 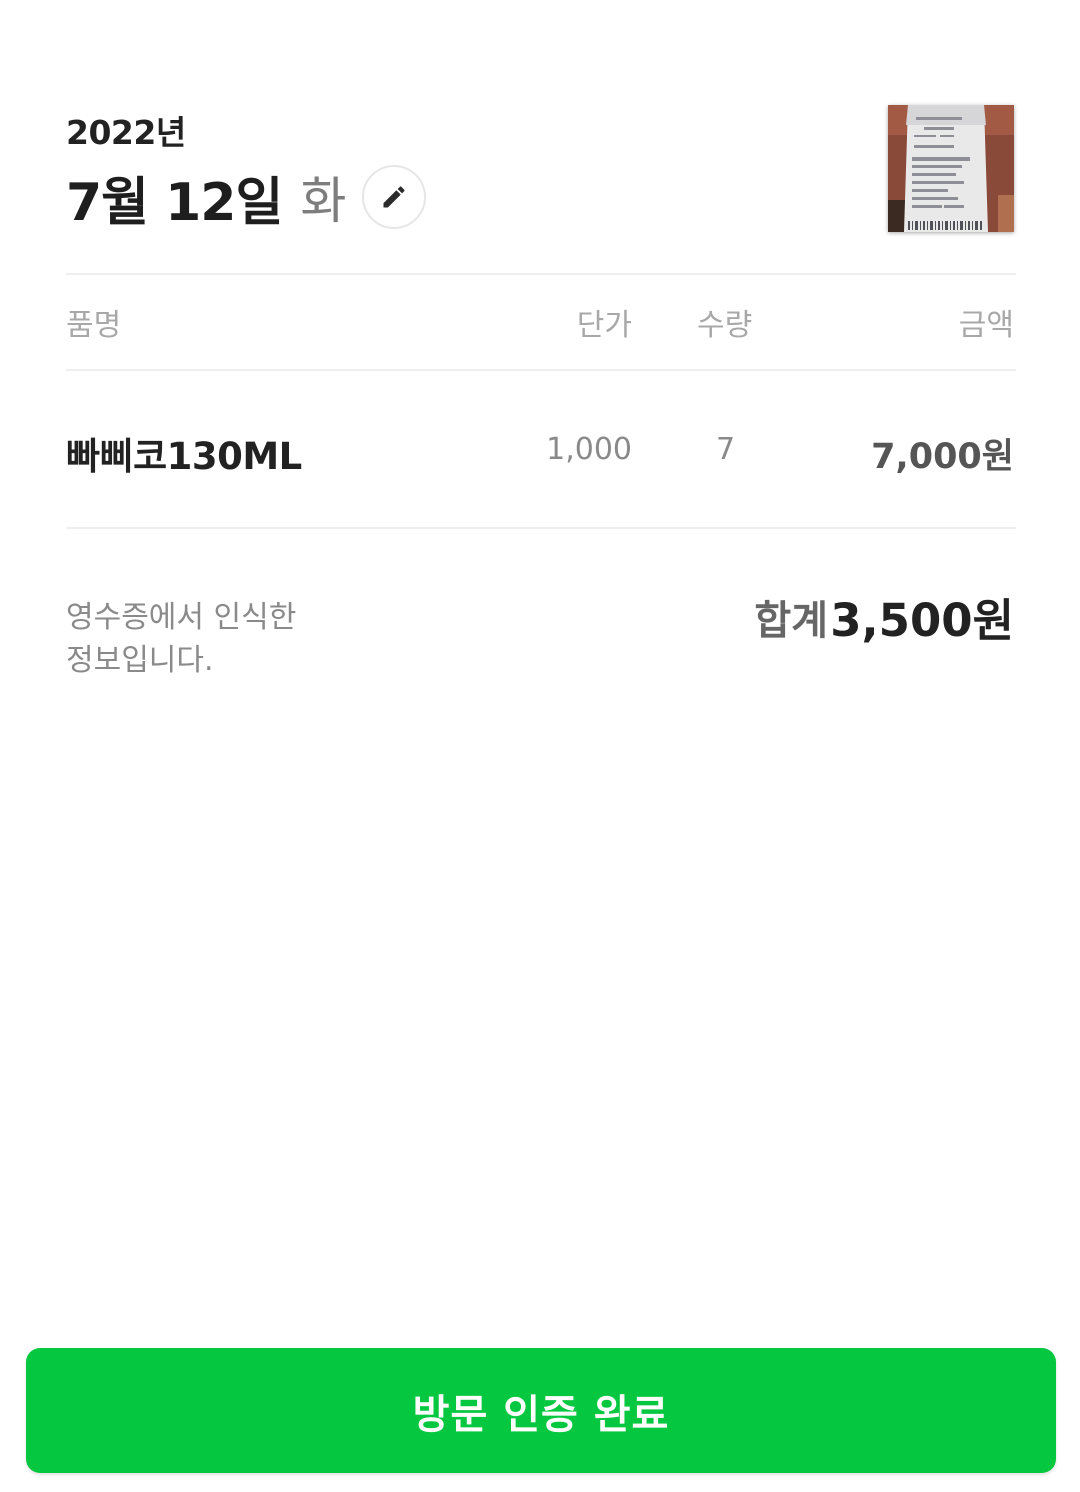 What do you see at coordinates (726, 449) in the screenshot?
I see `item-quantity: 7` at bounding box center [726, 449].